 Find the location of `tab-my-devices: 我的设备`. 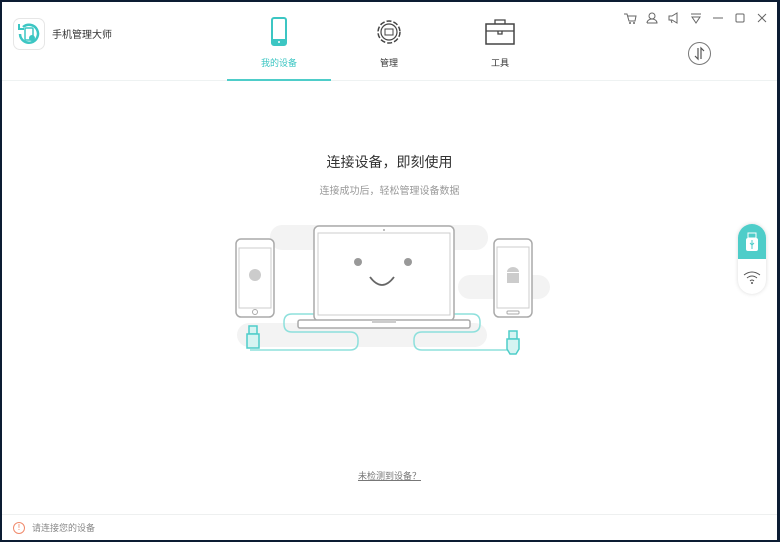

tab-my-devices: 我的设备 is located at coordinates (279, 41).